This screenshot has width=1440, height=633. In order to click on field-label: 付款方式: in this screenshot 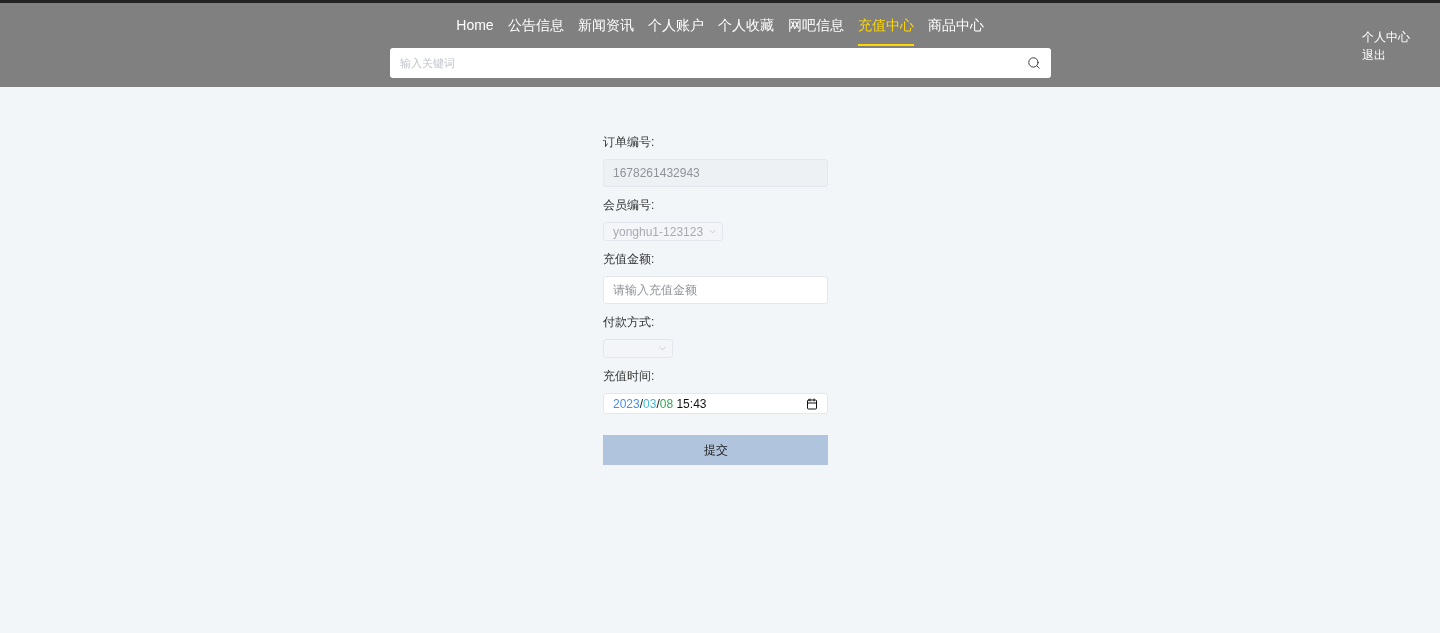, I will do `click(629, 322)`.